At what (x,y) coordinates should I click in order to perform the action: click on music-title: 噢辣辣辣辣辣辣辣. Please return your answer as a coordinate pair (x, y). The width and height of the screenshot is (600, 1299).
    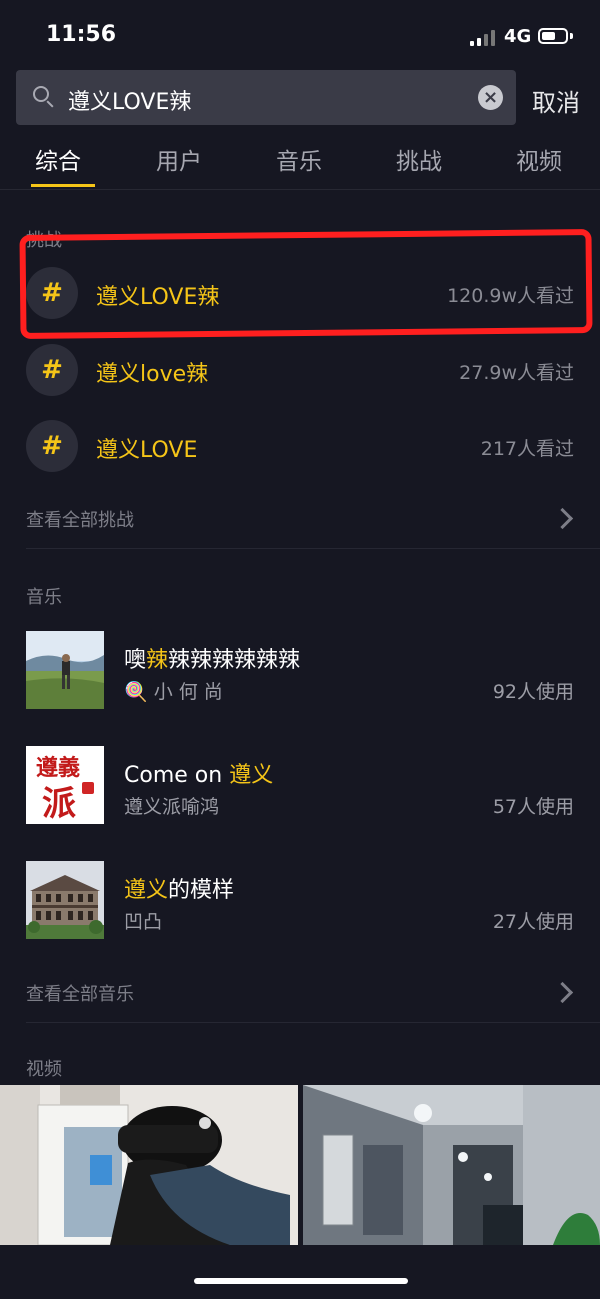
    Looking at the image, I should click on (212, 658).